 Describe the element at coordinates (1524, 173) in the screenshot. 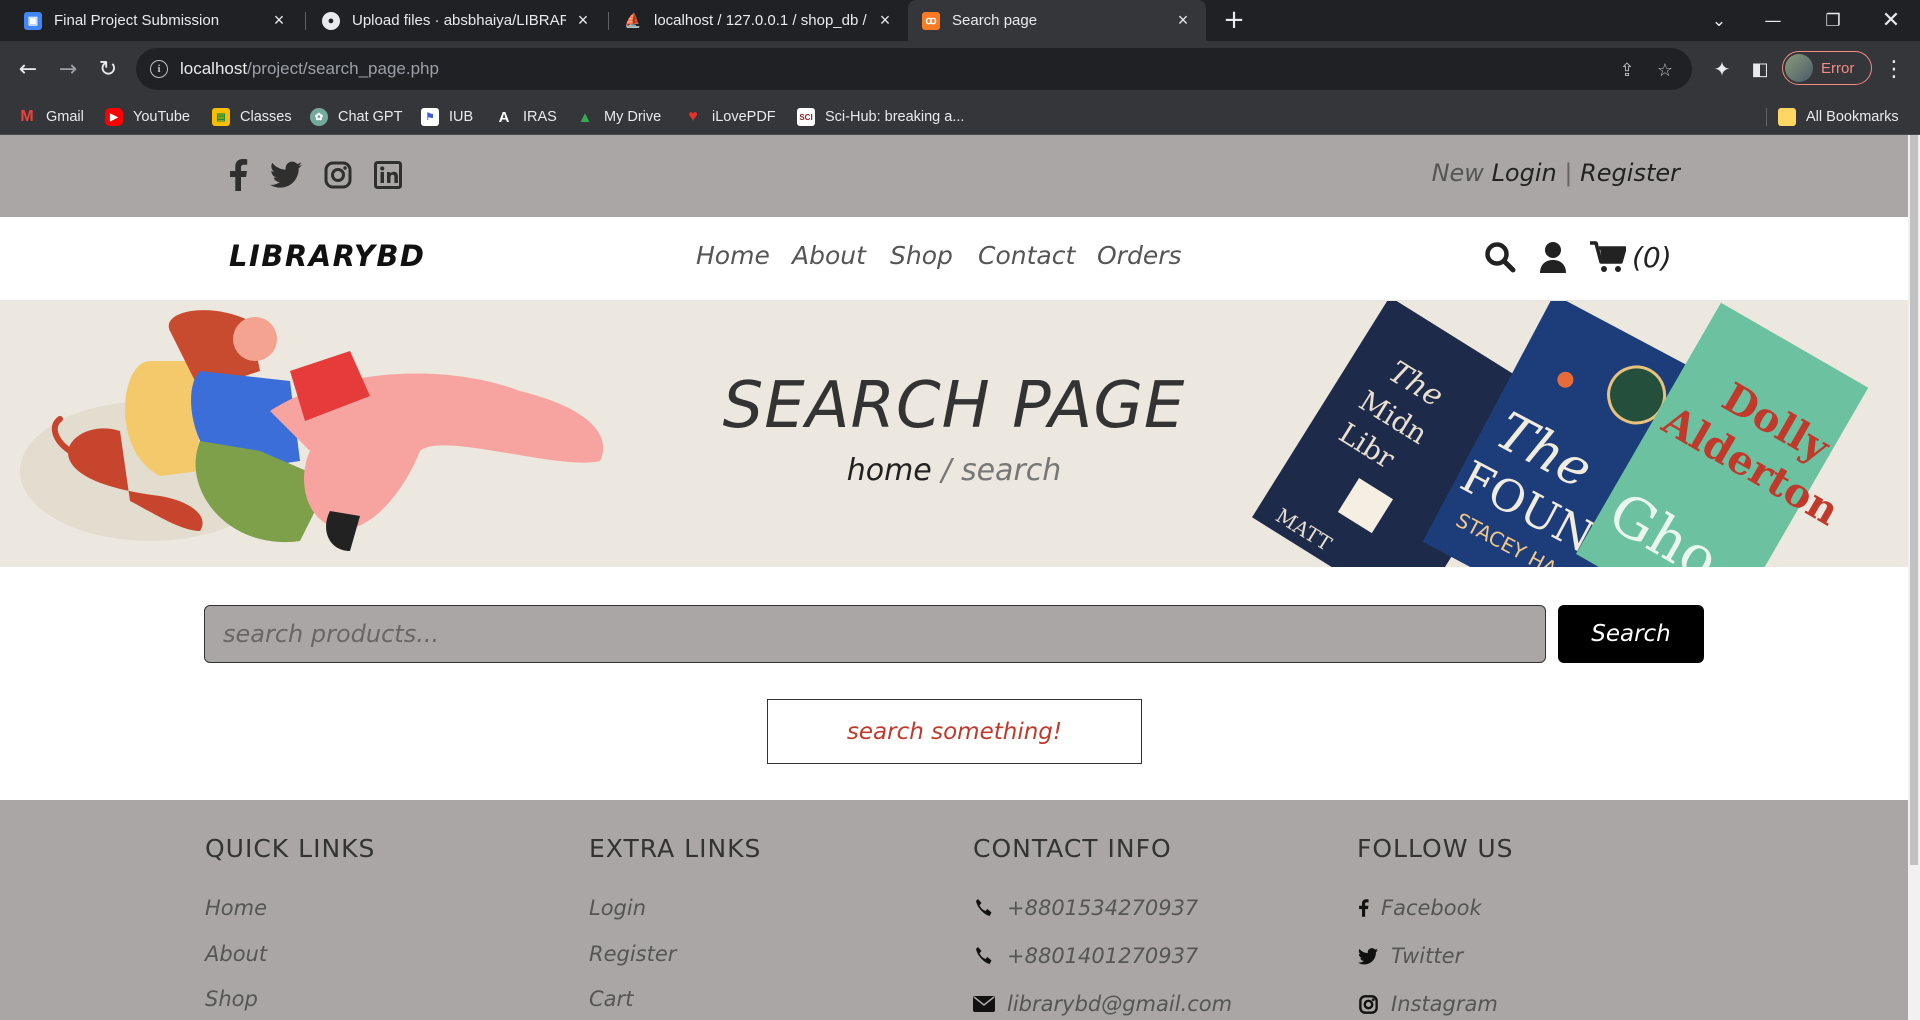

I see `login-link: Login` at that location.